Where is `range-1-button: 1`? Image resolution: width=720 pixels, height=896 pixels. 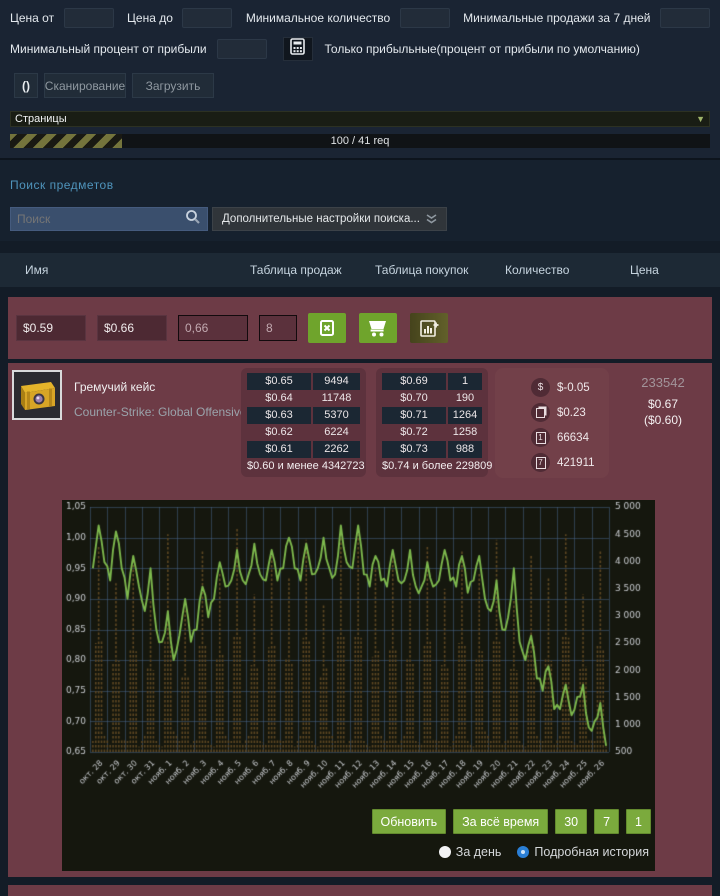 range-1-button: 1 is located at coordinates (638, 821).